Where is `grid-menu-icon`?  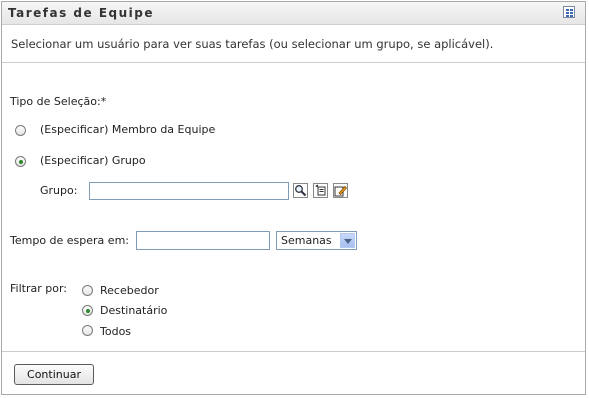
grid-menu-icon is located at coordinates (569, 12).